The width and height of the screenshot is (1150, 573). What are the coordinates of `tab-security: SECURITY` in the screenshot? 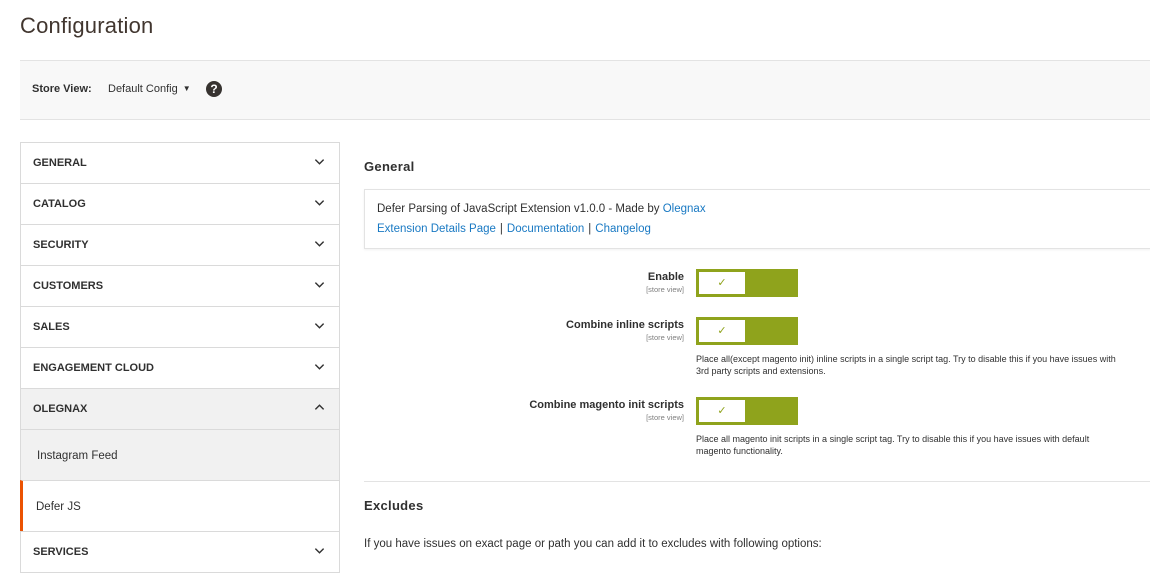 It's located at (180, 244).